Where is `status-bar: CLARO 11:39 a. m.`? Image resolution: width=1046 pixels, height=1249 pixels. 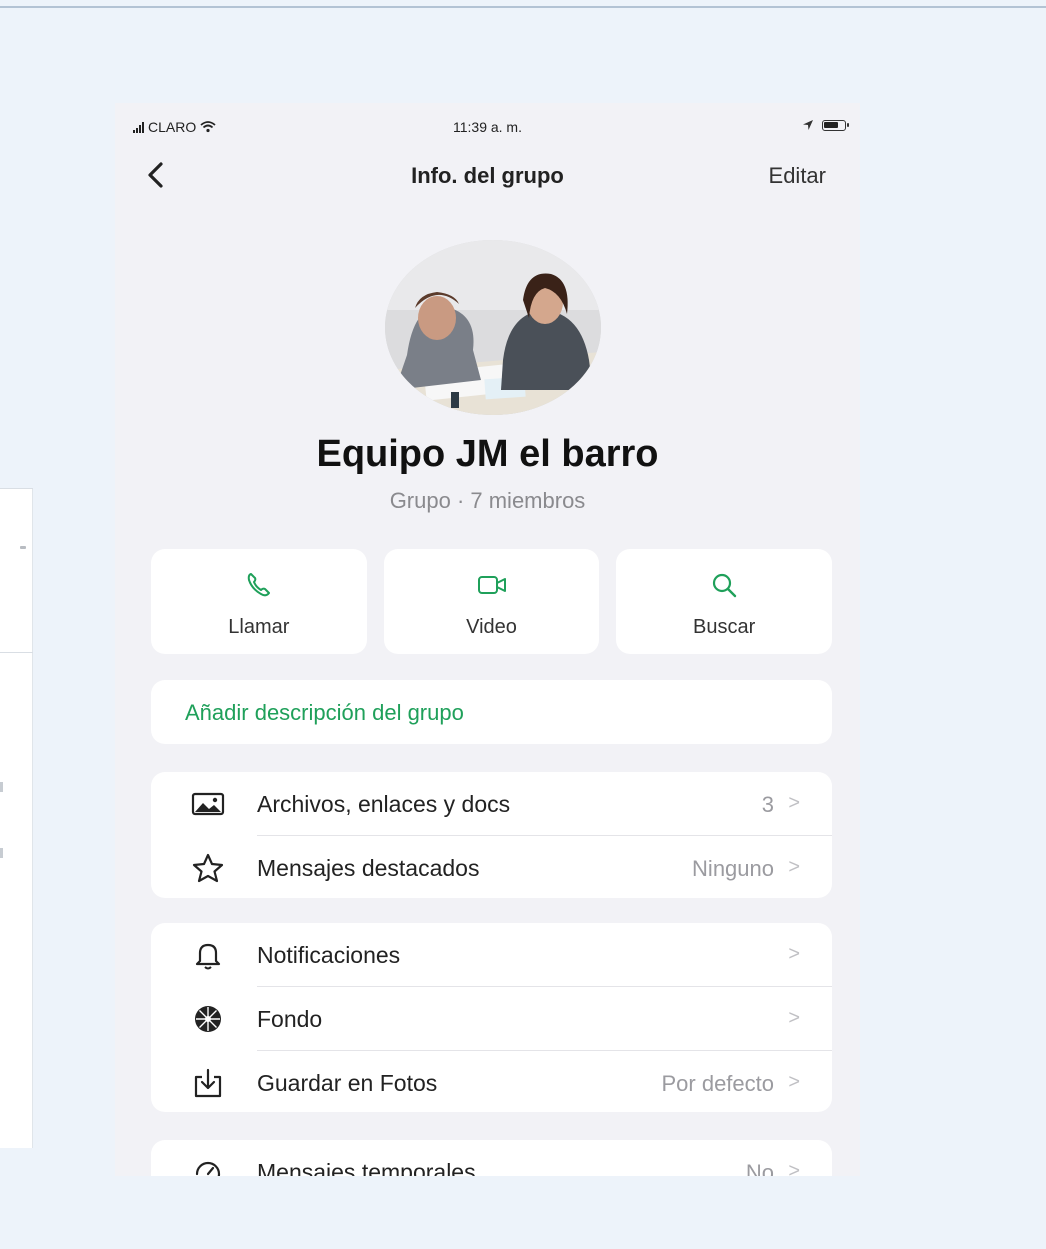
status-bar: CLARO 11:39 a. m. is located at coordinates (487, 127).